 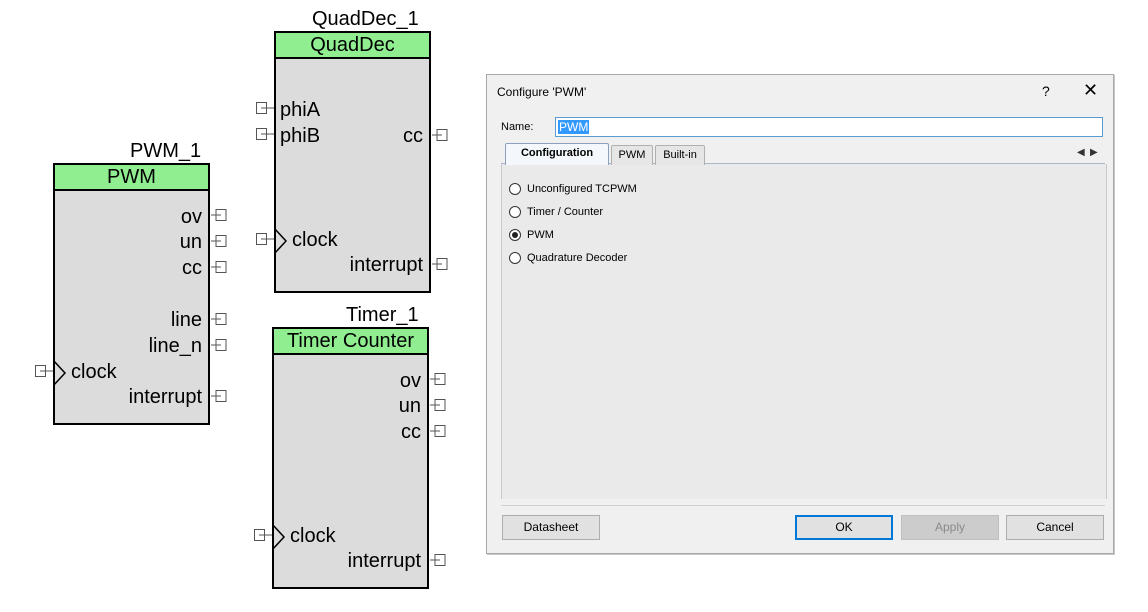 What do you see at coordinates (191, 217) in the screenshot?
I see `pwm-pin-ov: ov` at bounding box center [191, 217].